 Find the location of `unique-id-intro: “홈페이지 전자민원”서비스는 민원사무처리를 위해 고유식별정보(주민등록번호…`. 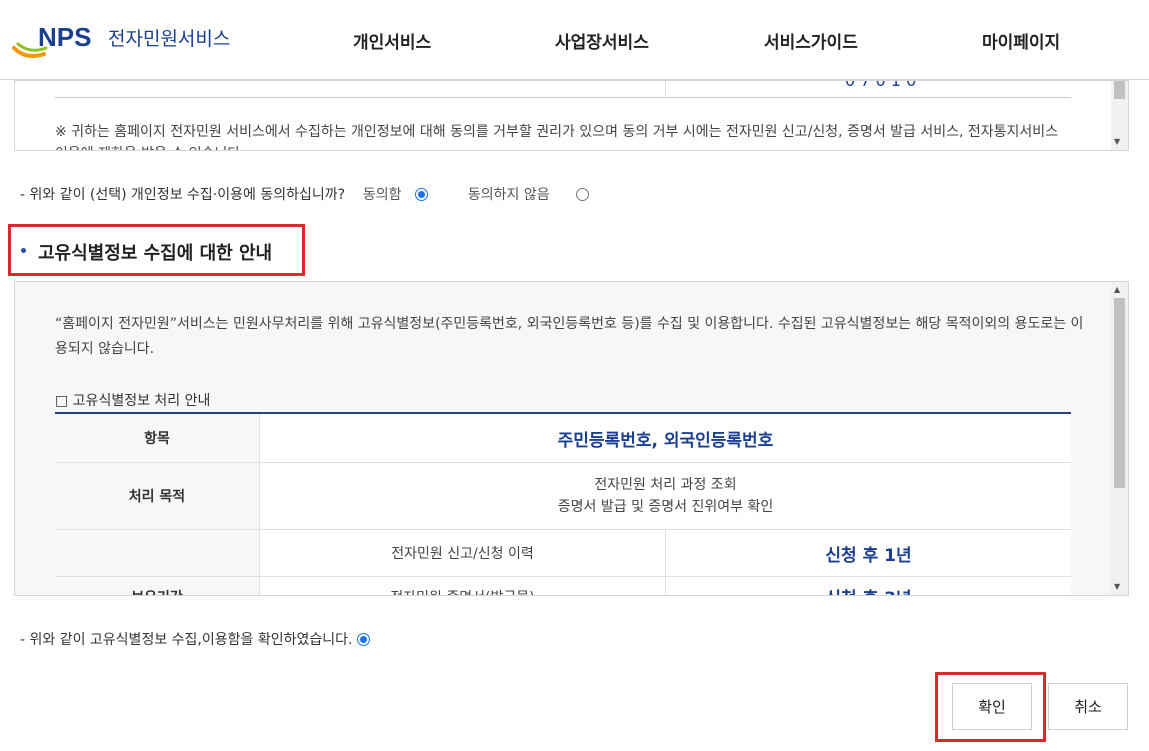

unique-id-intro: “홈페이지 전자민원”서비스는 민원사무처리를 위해 고유식별정보(주민등록번호… is located at coordinates (569, 336).